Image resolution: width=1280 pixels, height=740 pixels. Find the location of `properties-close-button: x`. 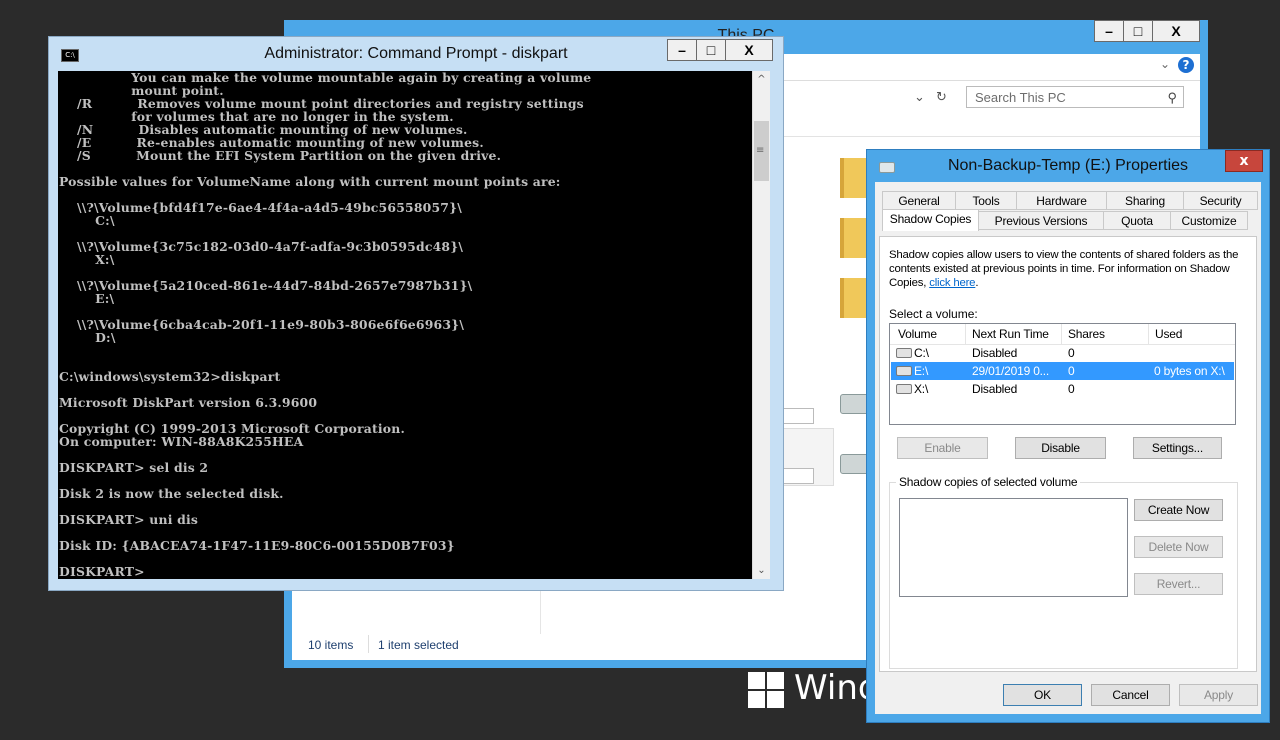

properties-close-button: x is located at coordinates (1244, 161).